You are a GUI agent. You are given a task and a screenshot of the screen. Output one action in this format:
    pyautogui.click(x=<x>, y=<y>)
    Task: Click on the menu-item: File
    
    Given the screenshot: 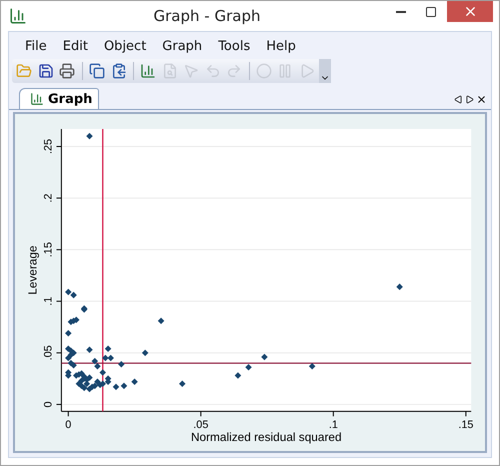 What is the action you would take?
    pyautogui.click(x=36, y=46)
    